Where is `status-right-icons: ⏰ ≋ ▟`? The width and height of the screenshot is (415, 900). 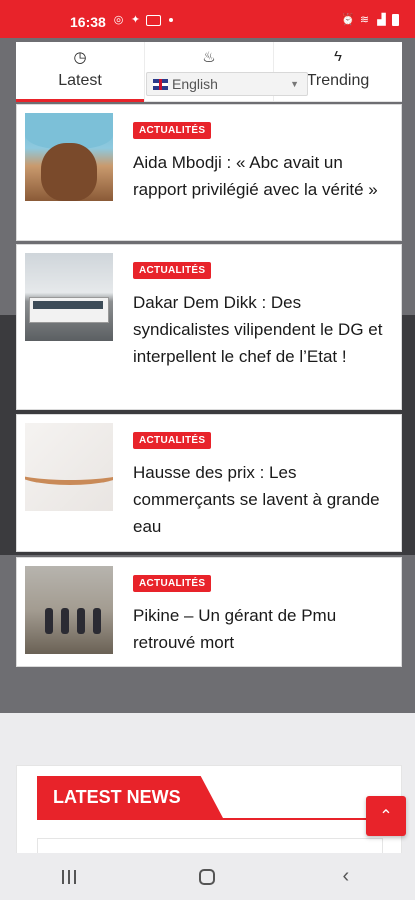 status-right-icons: ⏰ ≋ ▟ is located at coordinates (370, 20).